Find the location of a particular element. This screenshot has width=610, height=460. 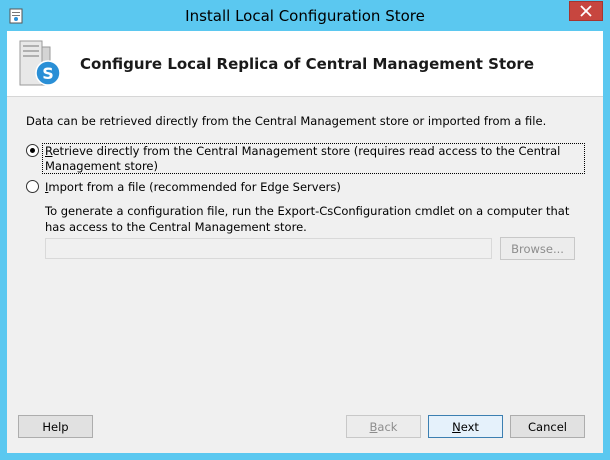

next-label-rest: ext is located at coordinates (469, 426).